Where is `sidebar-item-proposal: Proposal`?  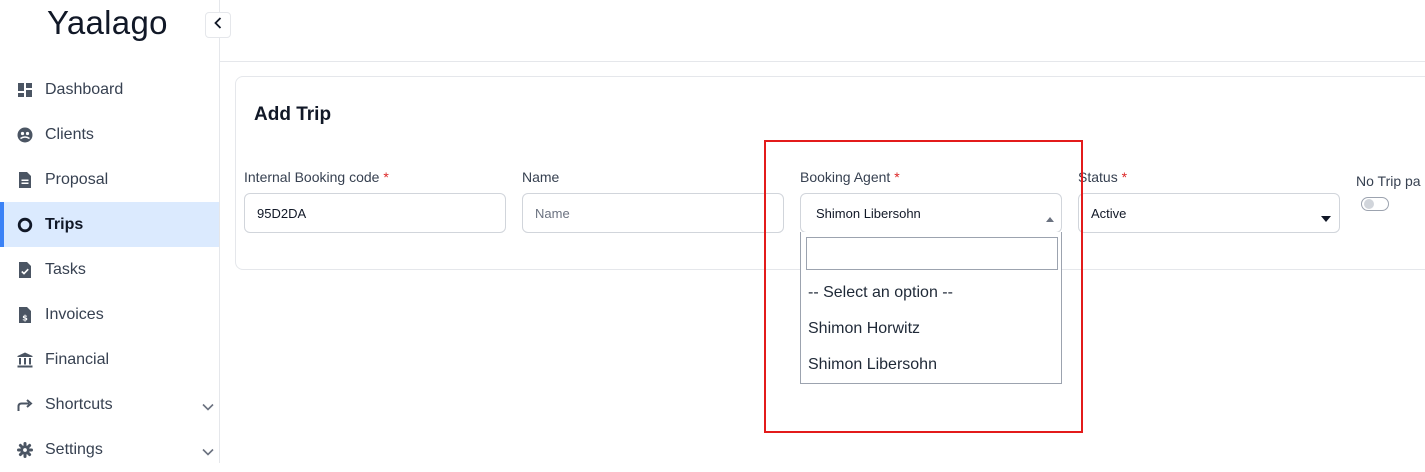 sidebar-item-proposal: Proposal is located at coordinates (109, 179).